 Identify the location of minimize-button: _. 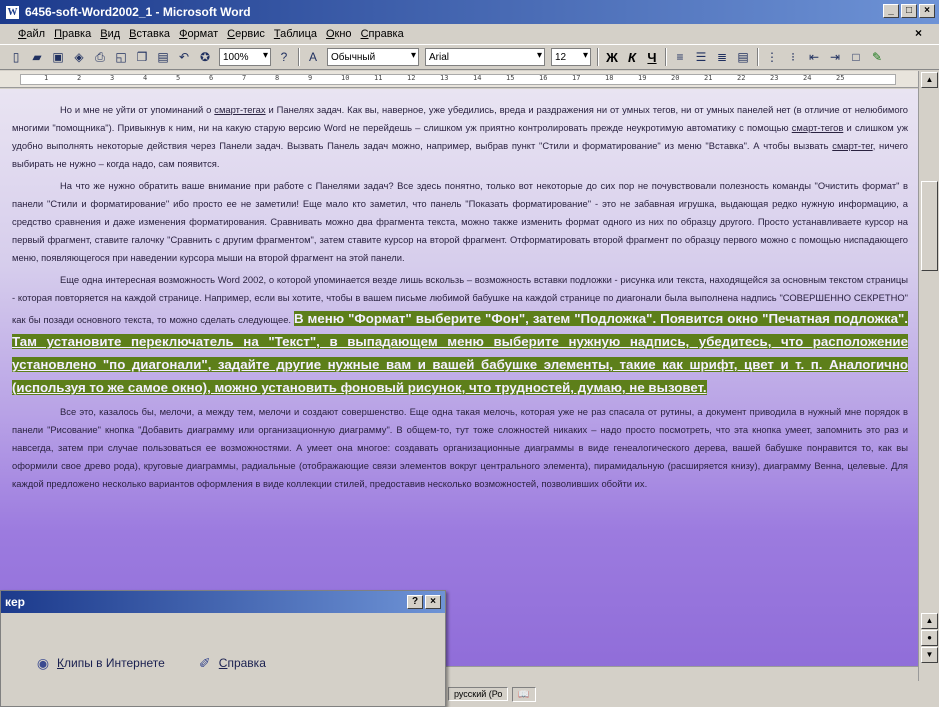
(891, 11).